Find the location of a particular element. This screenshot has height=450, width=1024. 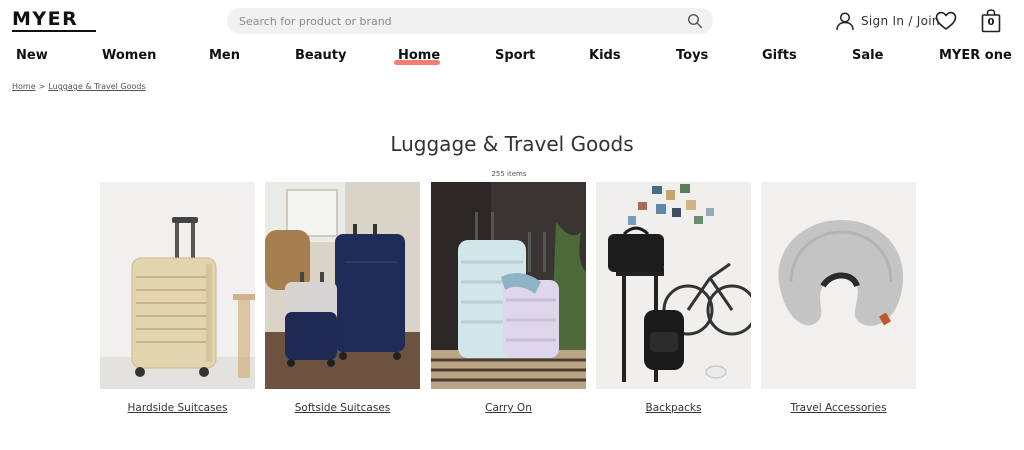

category-label-backpacks: Backpacks is located at coordinates (673, 408).